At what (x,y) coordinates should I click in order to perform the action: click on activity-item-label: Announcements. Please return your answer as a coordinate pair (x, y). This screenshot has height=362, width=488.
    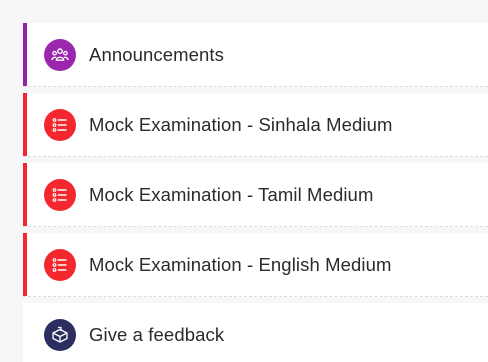
    Looking at the image, I should click on (157, 54).